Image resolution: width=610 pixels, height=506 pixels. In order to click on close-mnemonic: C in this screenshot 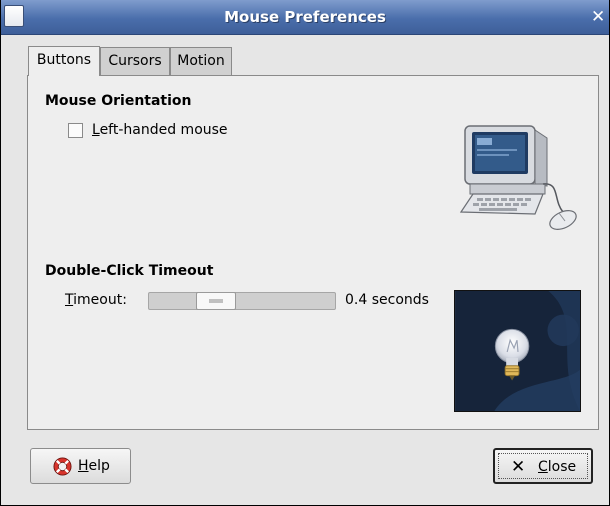, I will do `click(543, 467)`.